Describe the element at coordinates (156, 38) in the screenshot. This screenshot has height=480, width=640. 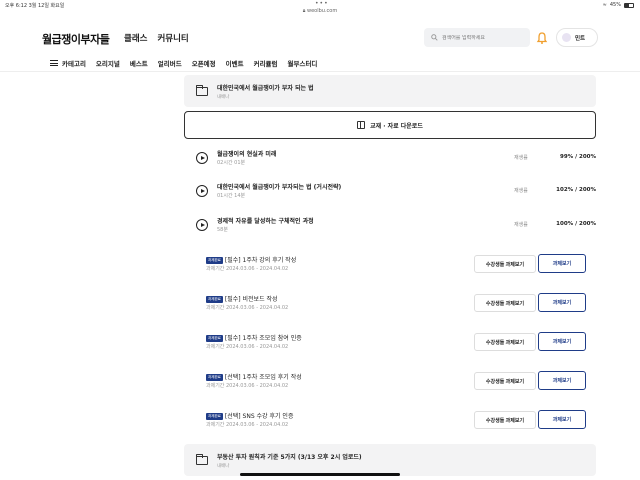
I see `top-nav: 클래스 커뮤니티` at that location.